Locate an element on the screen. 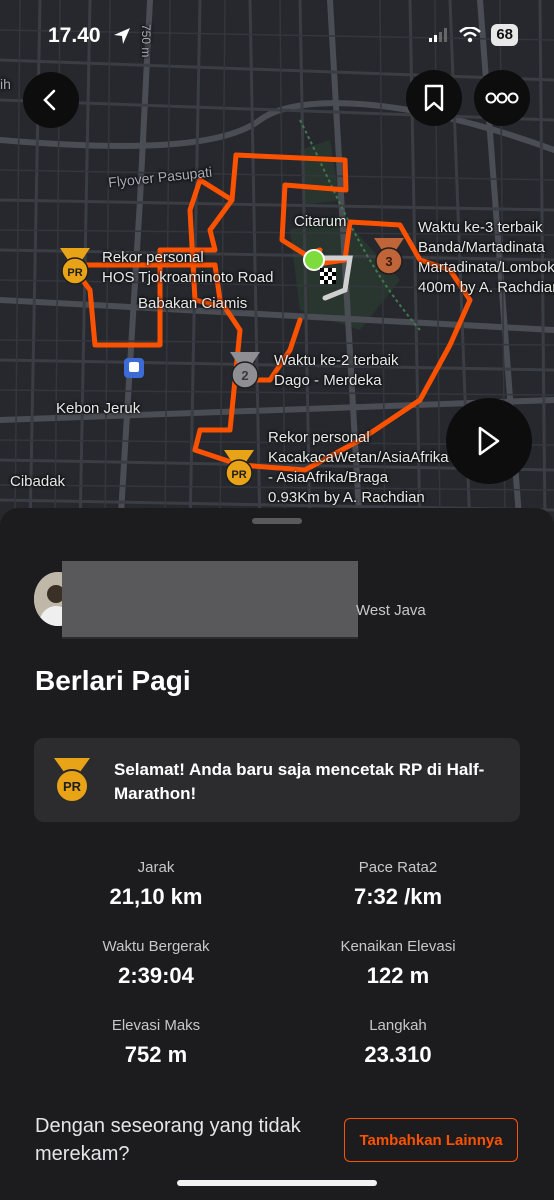 The image size is (554, 1200). map-label-babakan: Babakan Ciamis is located at coordinates (193, 303).